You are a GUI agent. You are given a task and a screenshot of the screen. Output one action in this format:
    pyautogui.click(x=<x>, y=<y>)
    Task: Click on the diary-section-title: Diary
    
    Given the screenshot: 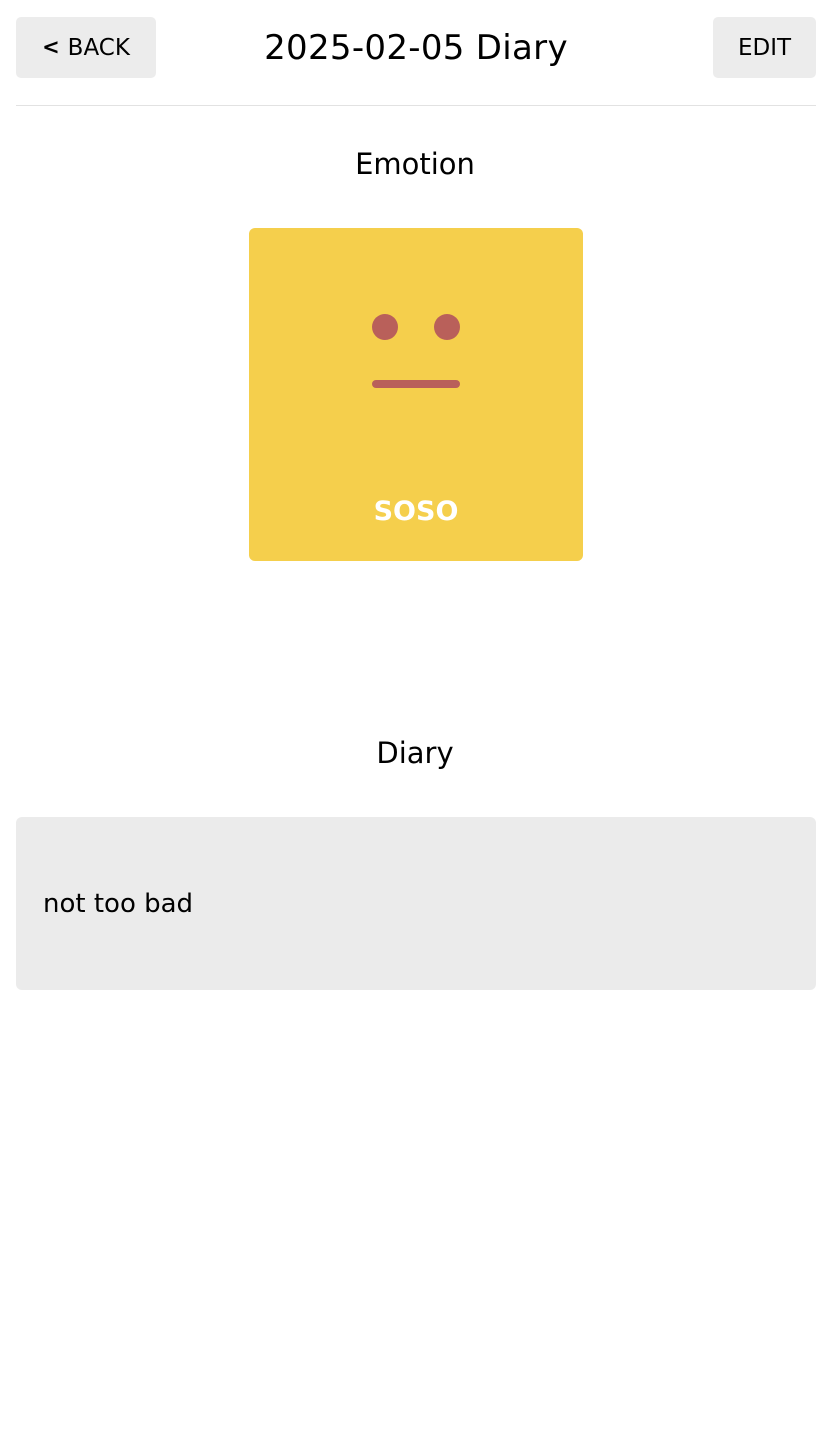 What is the action you would take?
    pyautogui.click(x=415, y=753)
    